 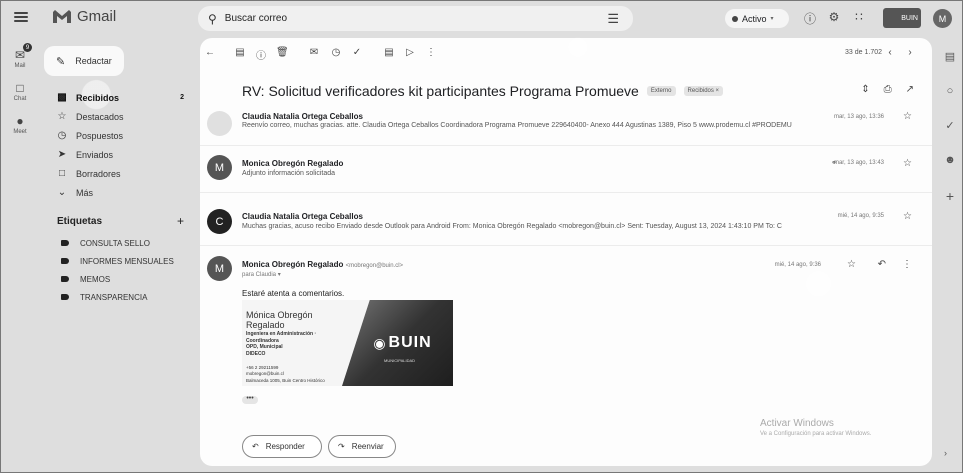 What do you see at coordinates (735, 18) in the screenshot?
I see `status-dot-icon` at bounding box center [735, 18].